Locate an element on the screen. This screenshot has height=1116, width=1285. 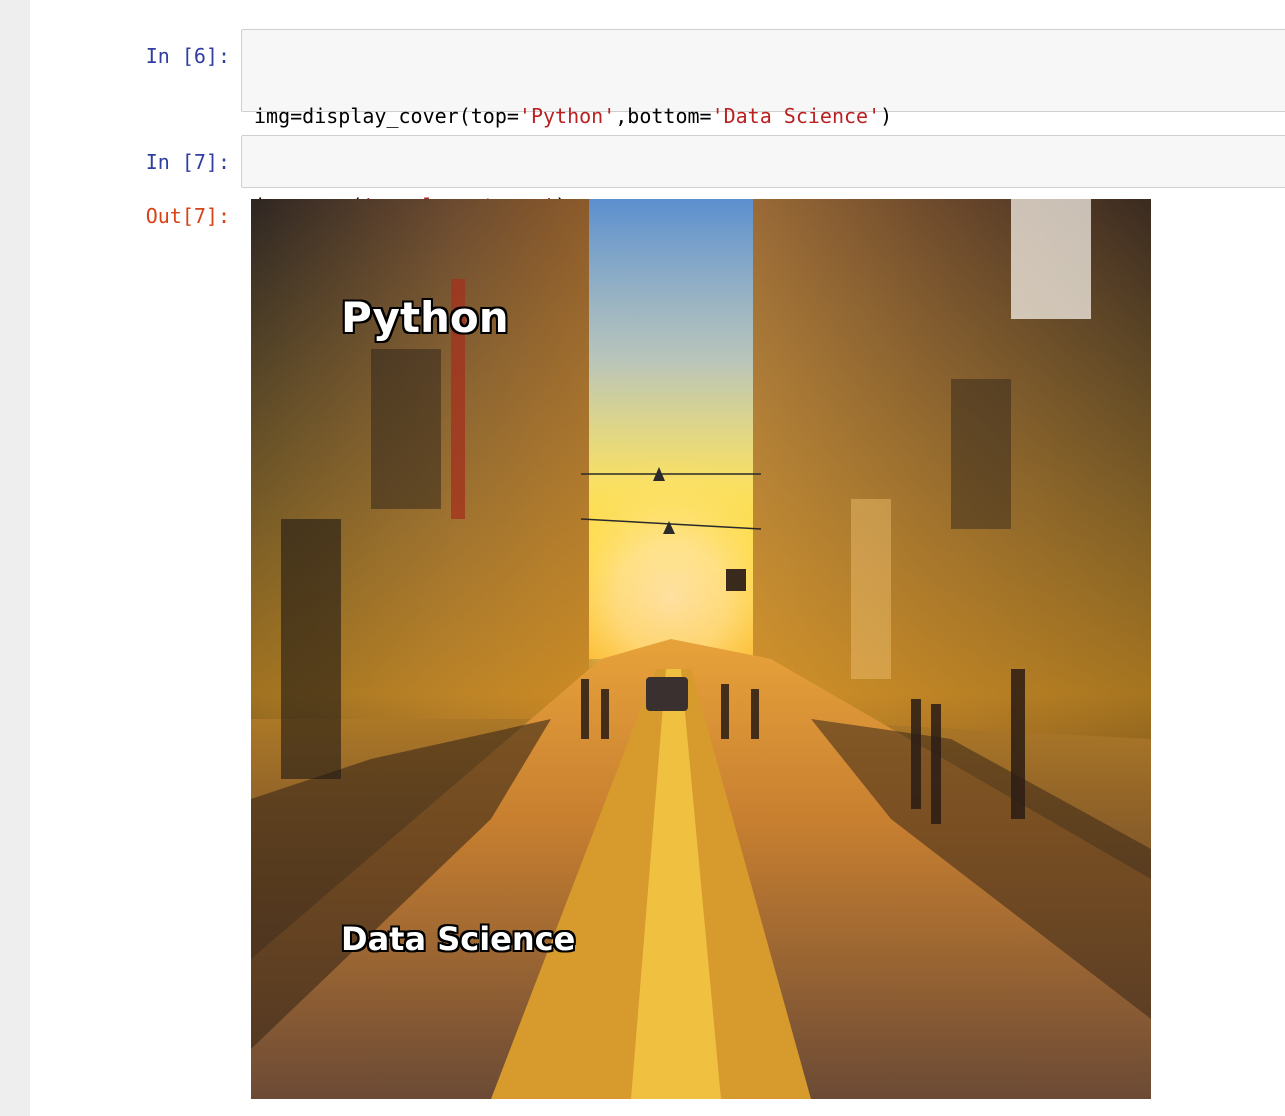
output-prompt: Out[7]: is located at coordinates (187, 216).